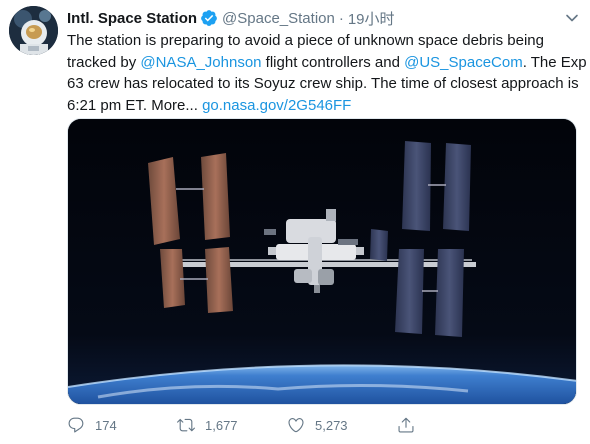 This screenshot has width=590, height=444. I want to click on tweet-text-line: 6:21 pm ET. More... go.nasa.gov/2G546FF, so click(323, 106).